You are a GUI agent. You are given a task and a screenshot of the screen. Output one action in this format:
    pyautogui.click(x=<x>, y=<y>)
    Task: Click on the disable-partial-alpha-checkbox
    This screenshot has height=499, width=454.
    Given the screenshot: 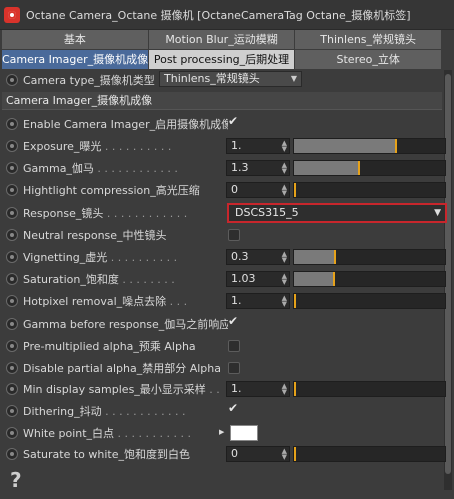 What is the action you would take?
    pyautogui.click(x=234, y=368)
    